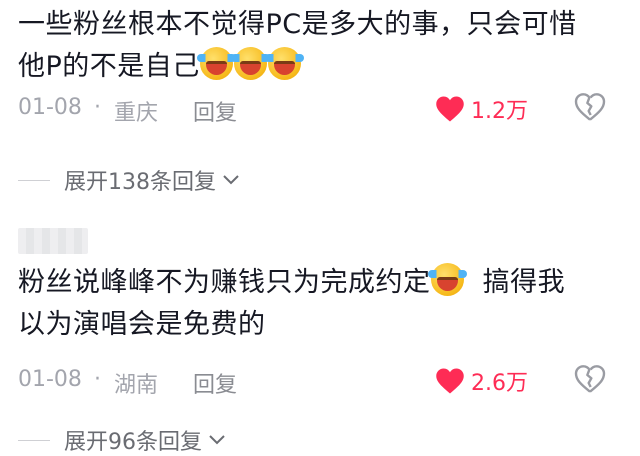  I want to click on comment-meta: 01-08 · 重庆 回复 1.2万, so click(319, 108).